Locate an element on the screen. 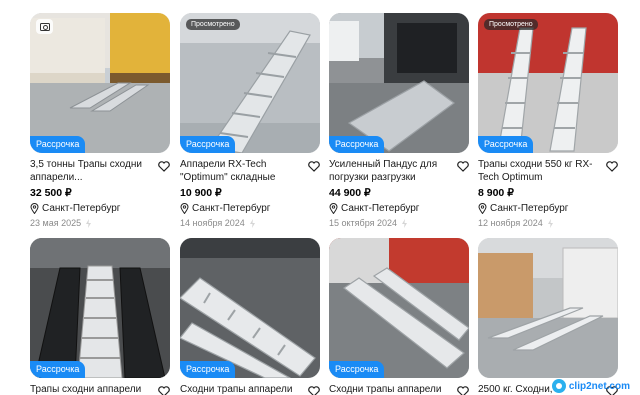  listing-card: Рассрочка Трапы сходни аппарели is located at coordinates (100, 316).